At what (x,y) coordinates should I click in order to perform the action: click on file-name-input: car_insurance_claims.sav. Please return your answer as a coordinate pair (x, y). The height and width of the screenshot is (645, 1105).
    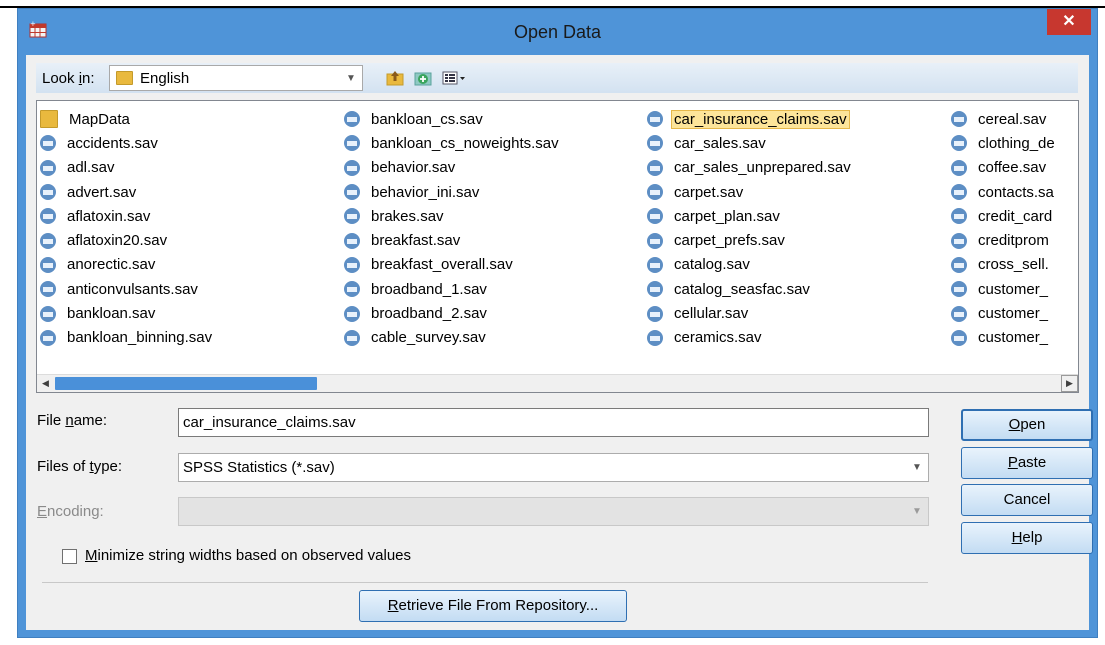
    Looking at the image, I should click on (553, 422).